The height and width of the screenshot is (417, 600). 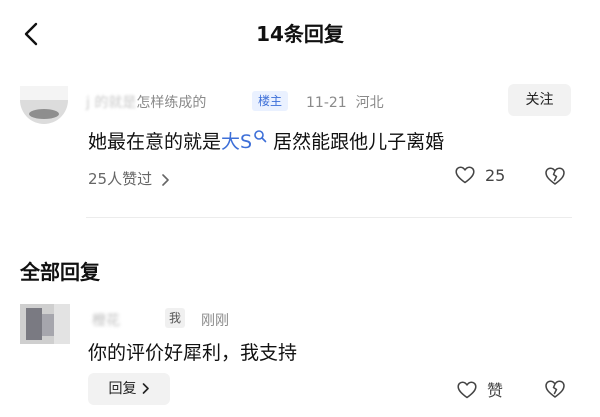 What do you see at coordinates (120, 179) in the screenshot?
I see `likers-text: 25人赞过` at bounding box center [120, 179].